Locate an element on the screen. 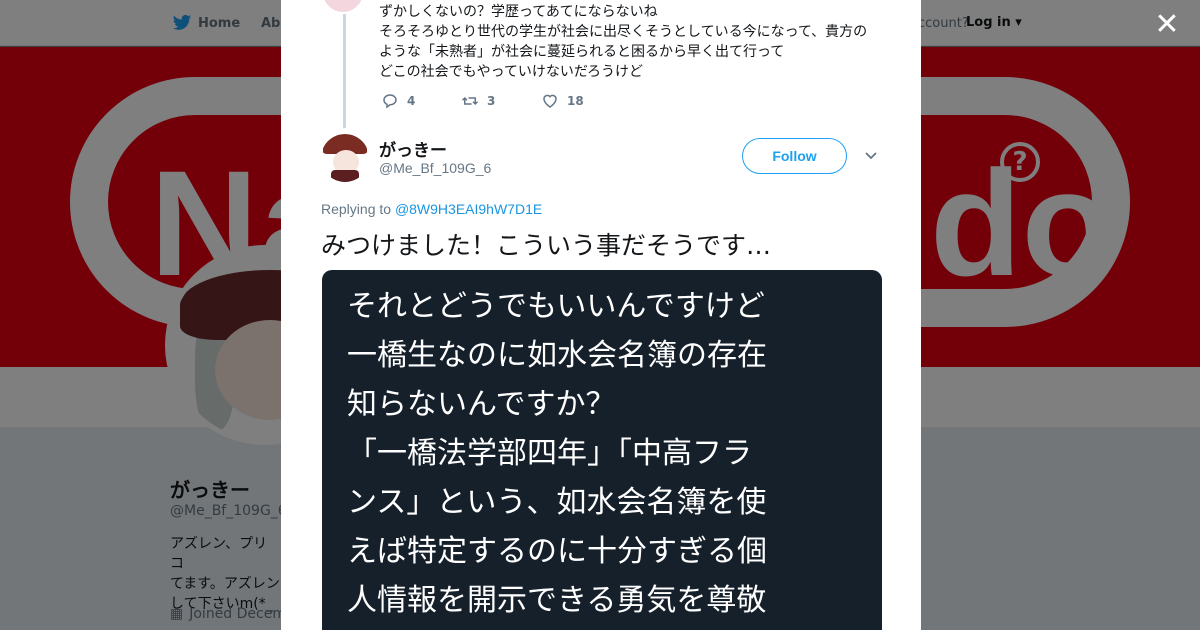 The image size is (1200, 630). retweet-button: 3 is located at coordinates (501, 101).